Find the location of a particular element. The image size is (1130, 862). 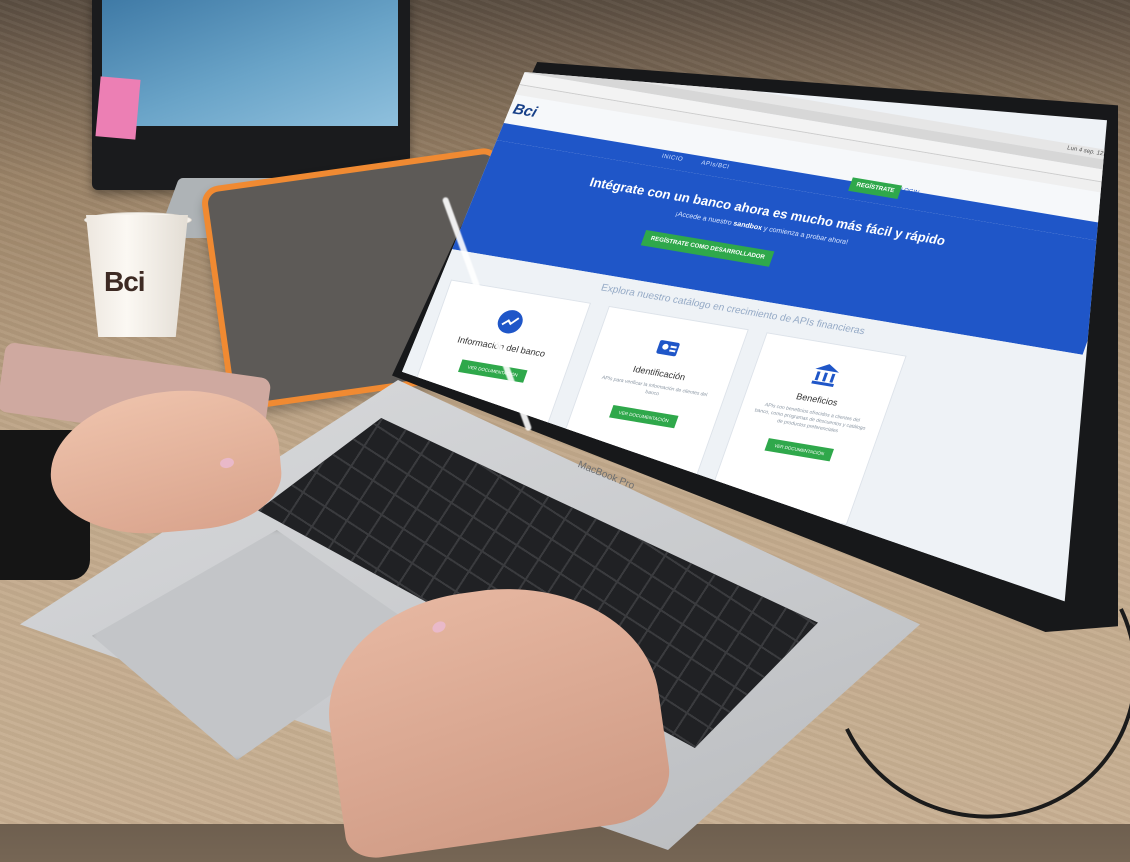

register-developer-button: REGÍSTRATE COMO DESARROLLADOR is located at coordinates (707, 248).